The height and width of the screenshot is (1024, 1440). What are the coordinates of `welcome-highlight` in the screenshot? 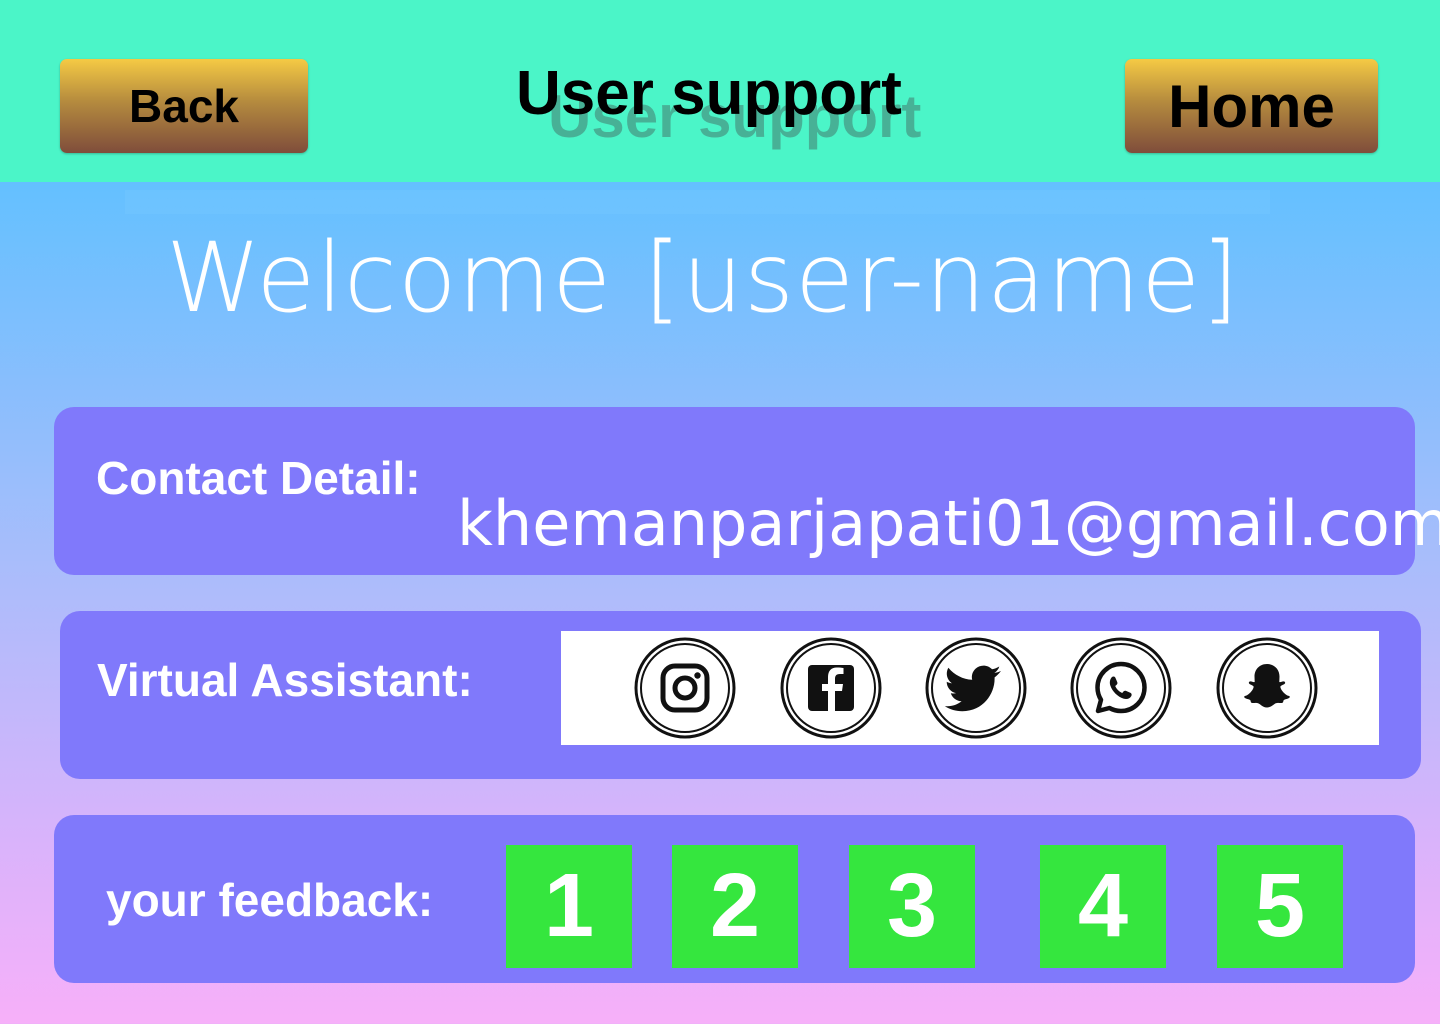 It's located at (697, 202).